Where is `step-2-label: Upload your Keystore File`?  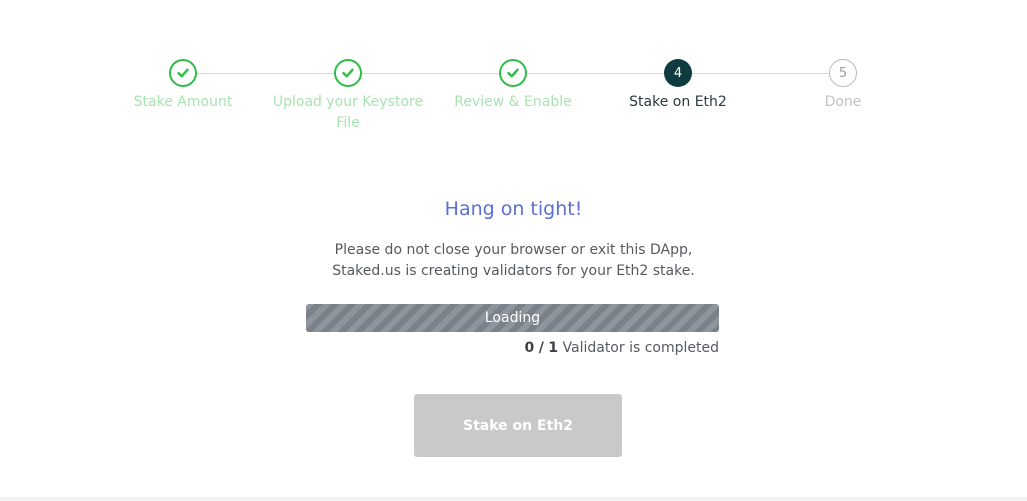 step-2-label: Upload your Keystore File is located at coordinates (348, 112).